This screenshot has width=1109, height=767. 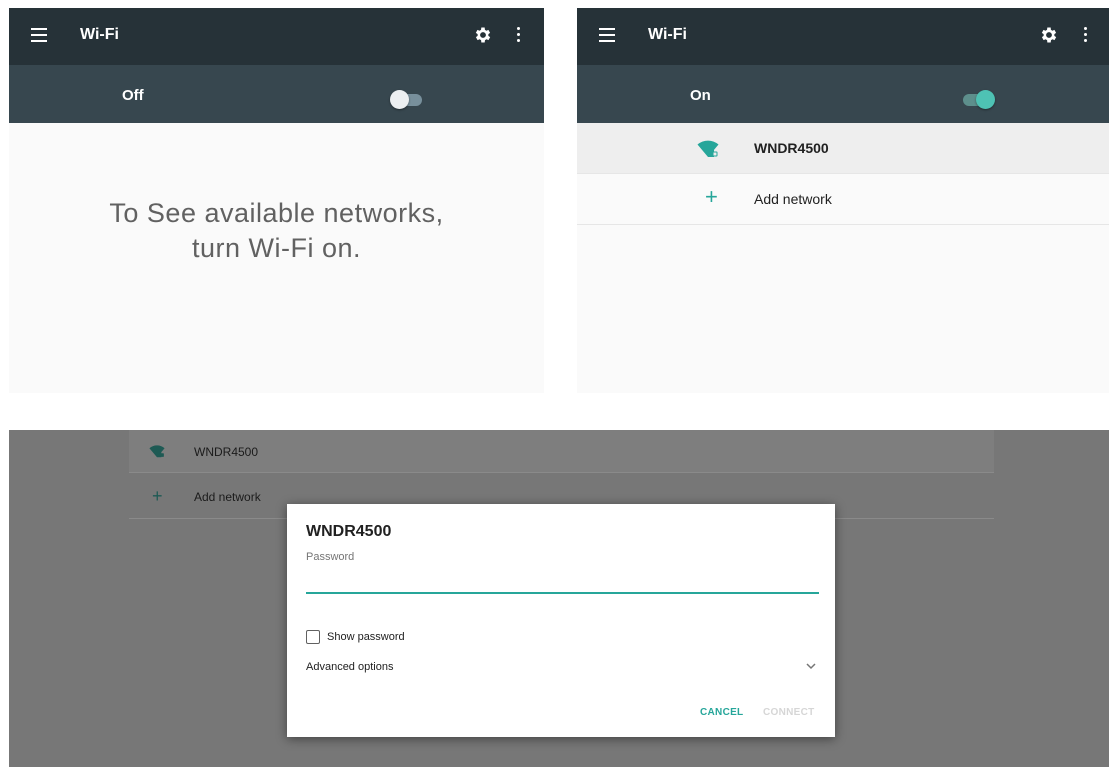 What do you see at coordinates (366, 637) in the screenshot?
I see `show-password-label: Show password` at bounding box center [366, 637].